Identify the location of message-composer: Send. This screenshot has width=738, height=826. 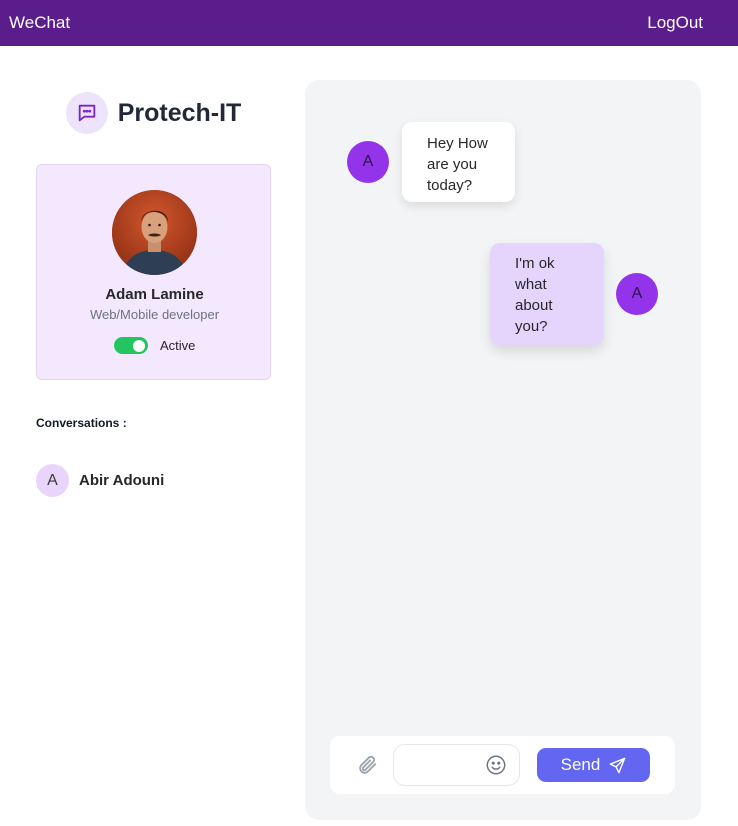
(502, 765).